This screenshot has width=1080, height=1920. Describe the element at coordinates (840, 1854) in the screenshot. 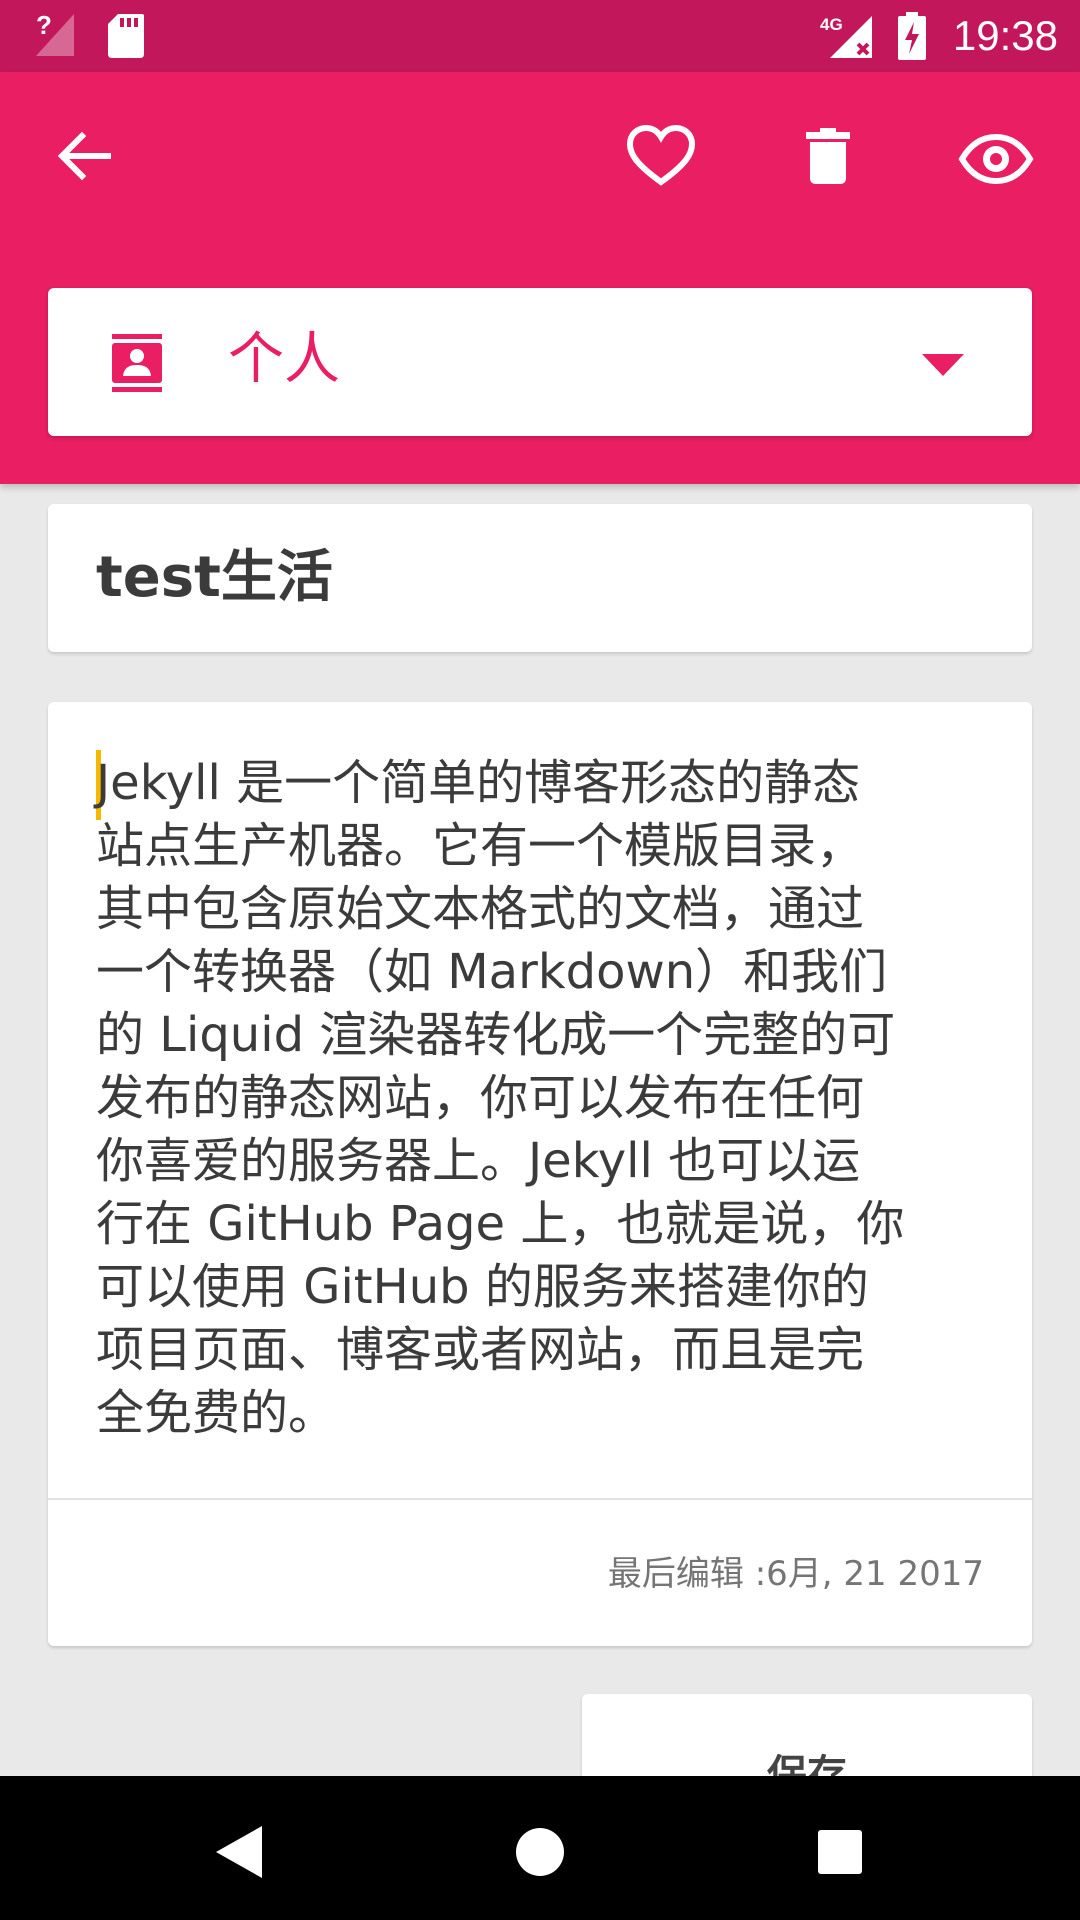

I see `nav-recents-icon` at that location.